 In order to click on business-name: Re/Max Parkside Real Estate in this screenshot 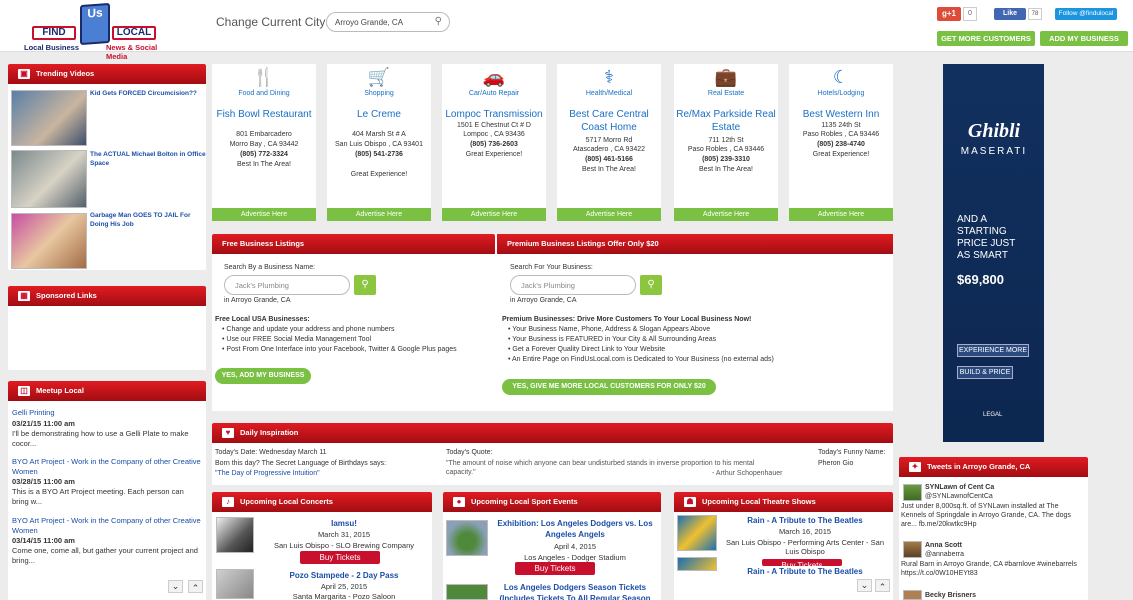, I will do `click(726, 121)`.